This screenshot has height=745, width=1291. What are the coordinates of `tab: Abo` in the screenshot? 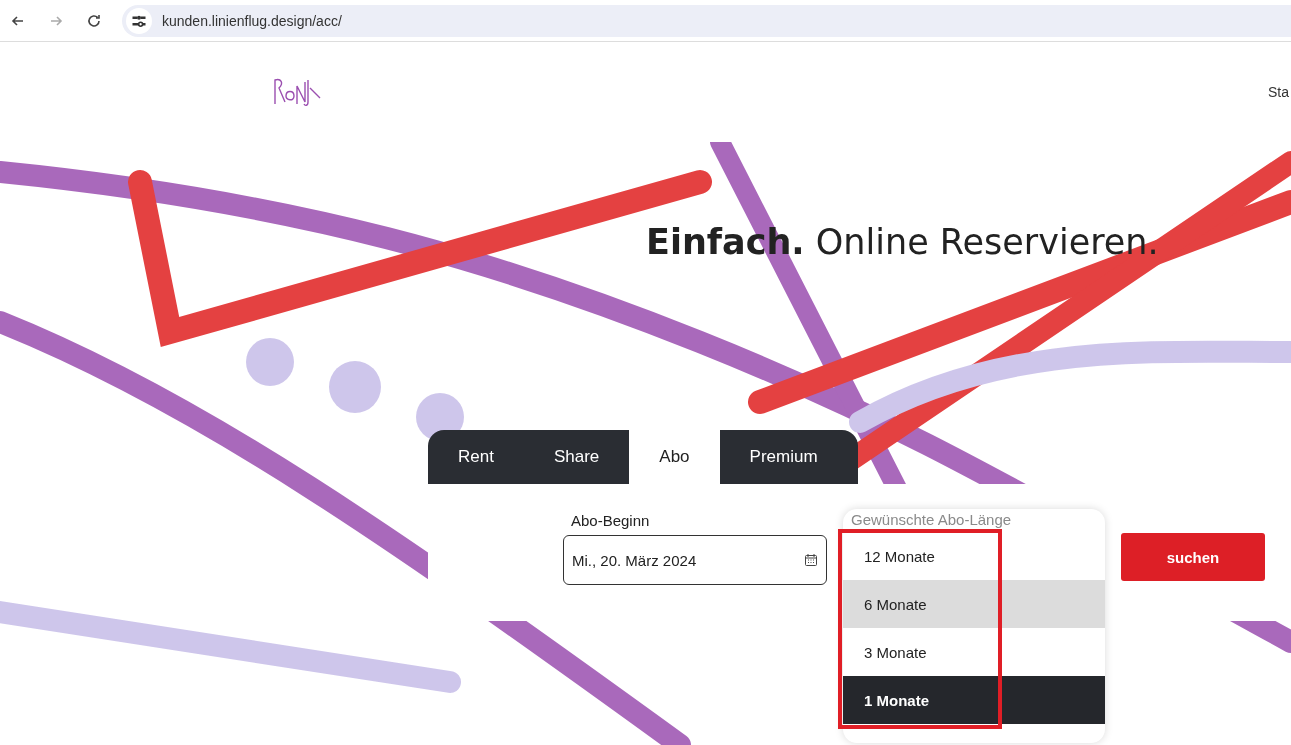 It's located at (674, 457).